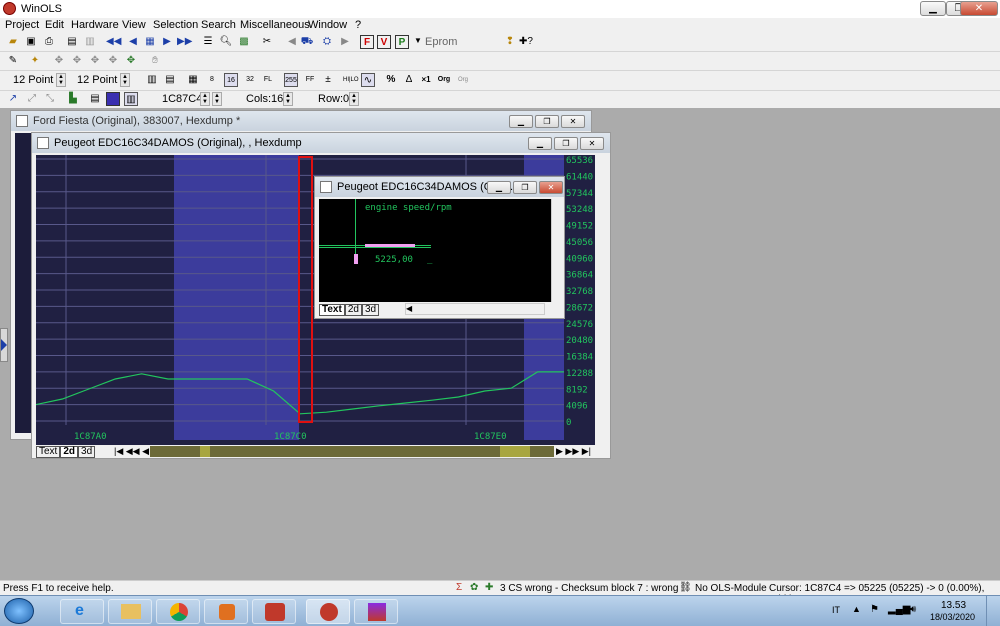  Describe the element at coordinates (193, 80) in the screenshot. I see `columns-icon: ▦` at that location.